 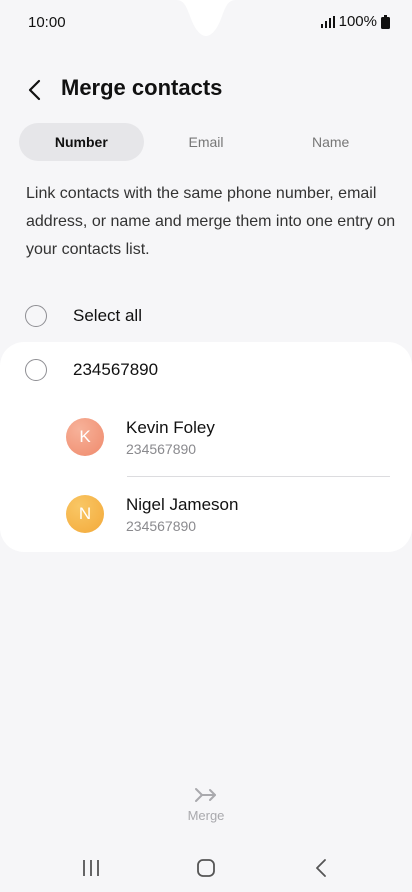 I want to click on select-all-row: Select all, so click(x=206, y=316).